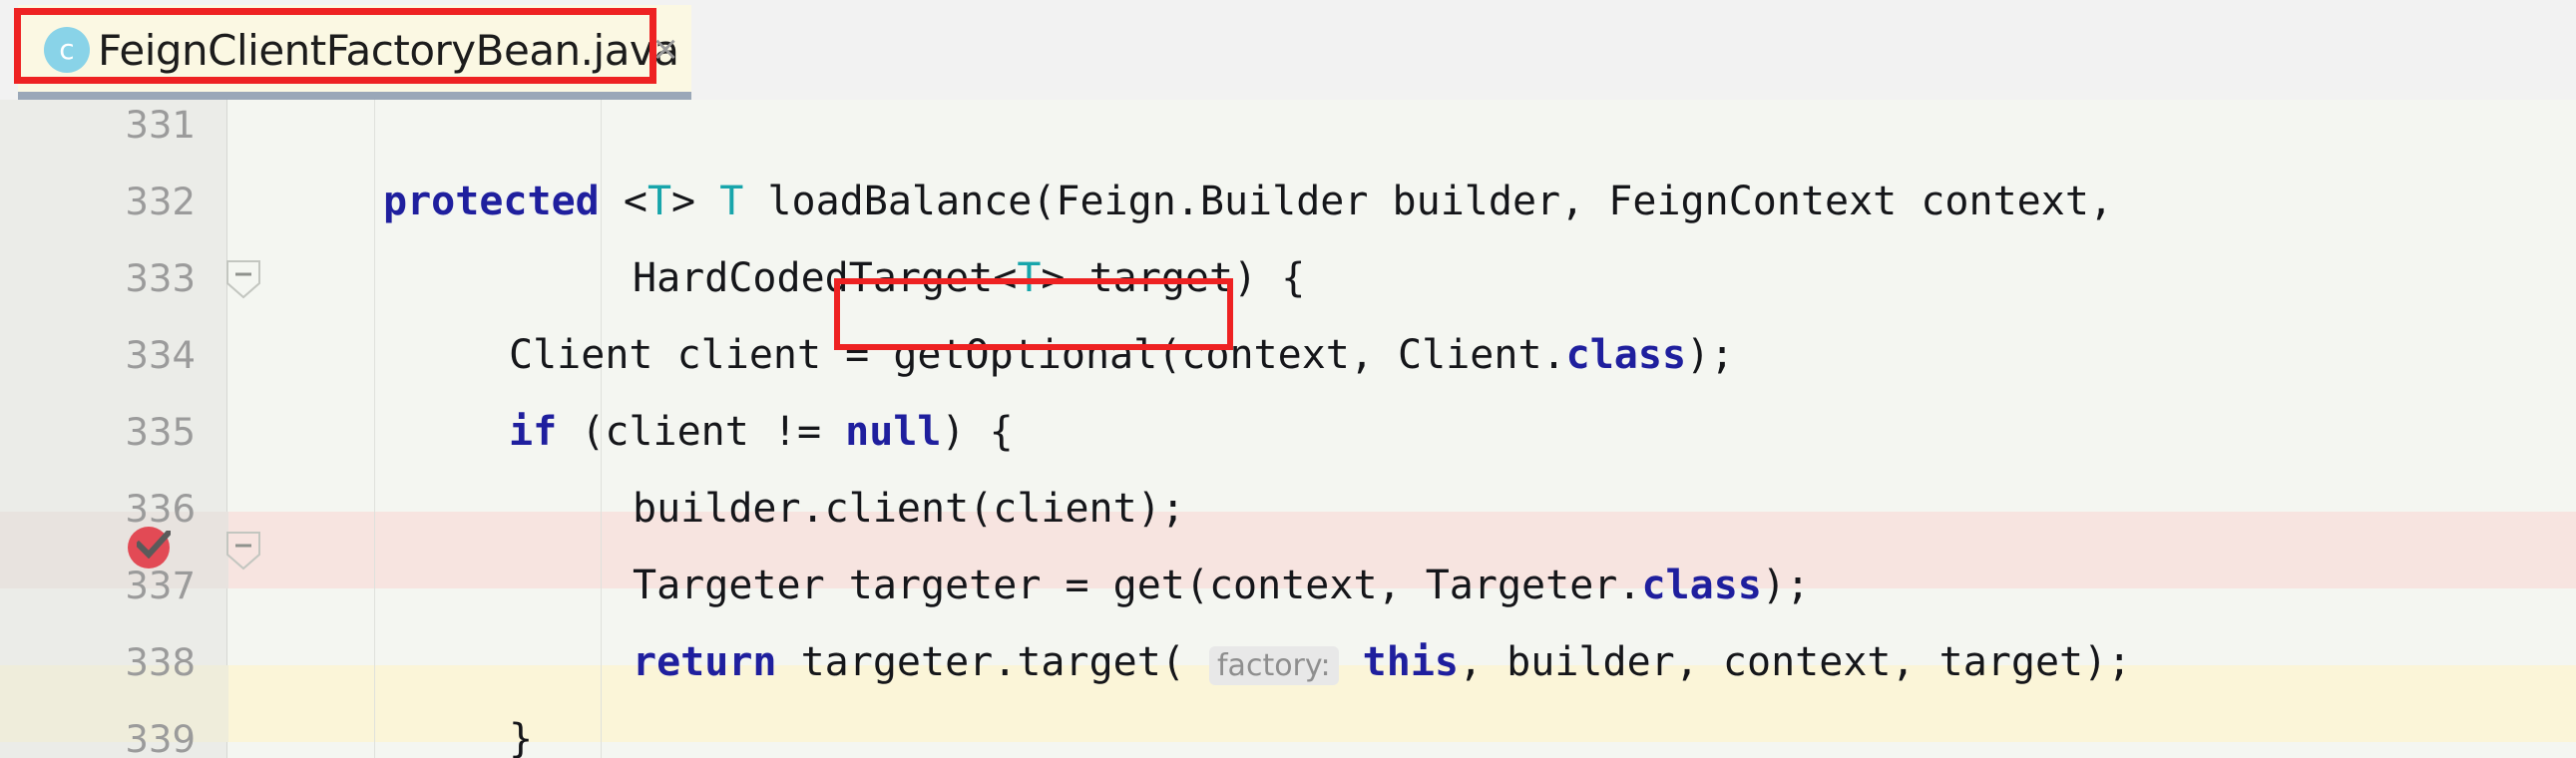 The height and width of the screenshot is (758, 2576). Describe the element at coordinates (909, 509) in the screenshot. I see `line-content: builder.client(client);` at that location.